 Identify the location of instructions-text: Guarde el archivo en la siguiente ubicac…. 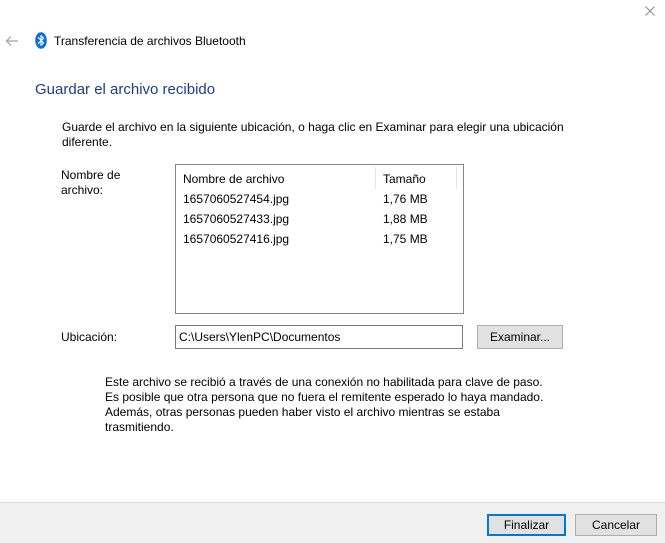
(313, 134).